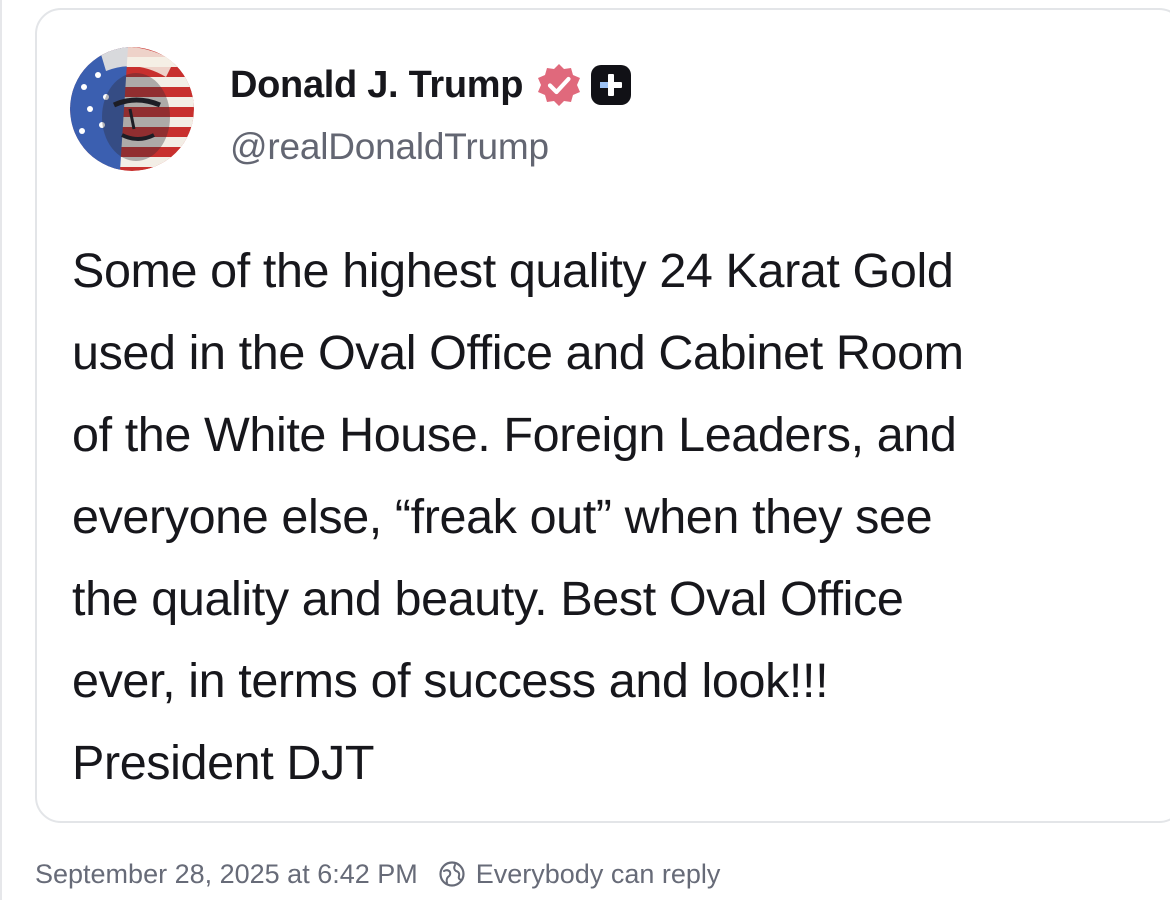 Image resolution: width=1170 pixels, height=900 pixels. What do you see at coordinates (226, 874) in the screenshot?
I see `post-timestamp: September 28, 2025 at 6:42 PM` at bounding box center [226, 874].